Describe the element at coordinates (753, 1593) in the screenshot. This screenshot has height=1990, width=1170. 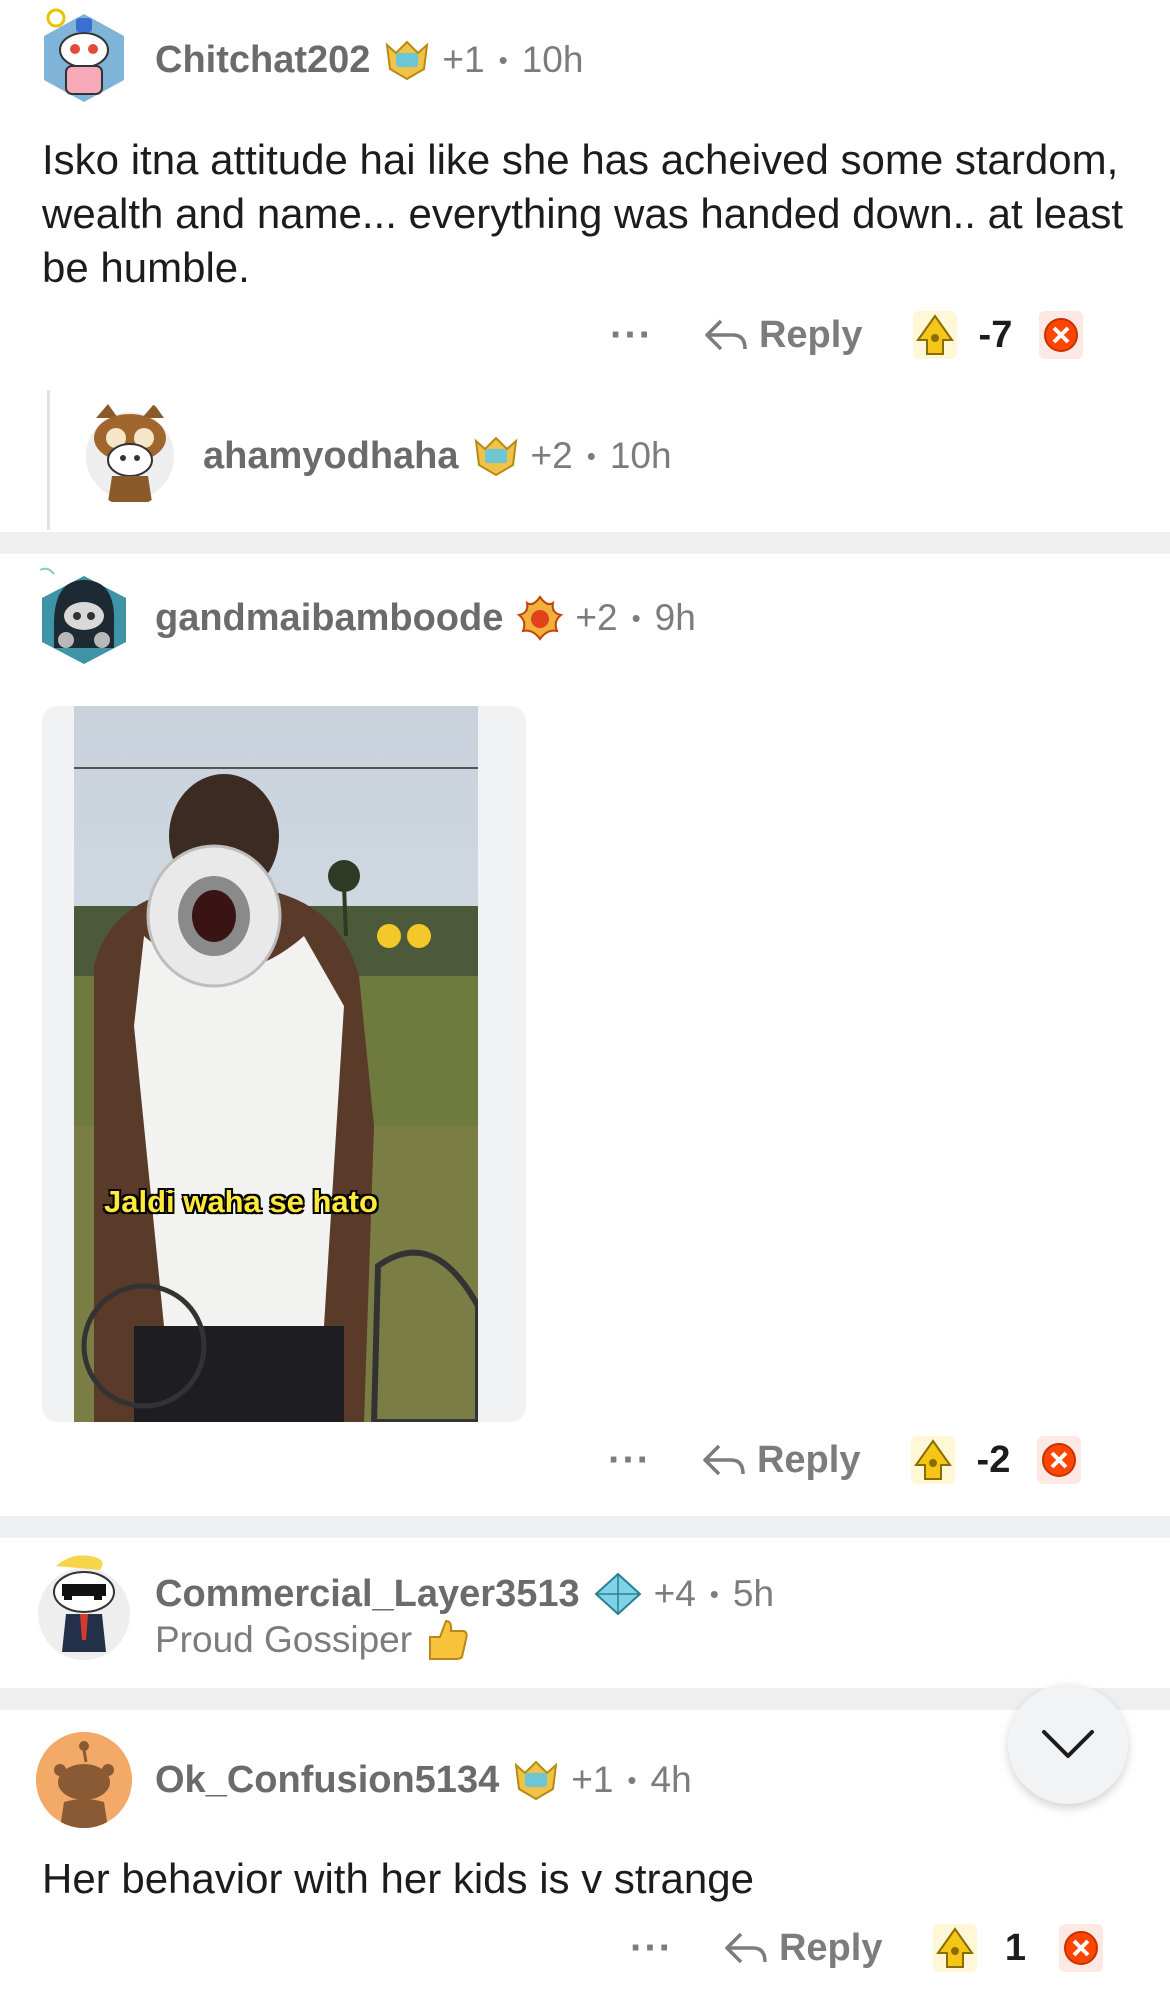
I see `timestamp: 5h` at that location.